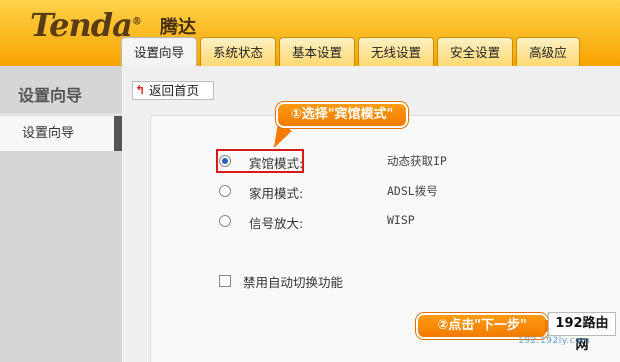  I want to click on home-mode-radio, so click(225, 191).